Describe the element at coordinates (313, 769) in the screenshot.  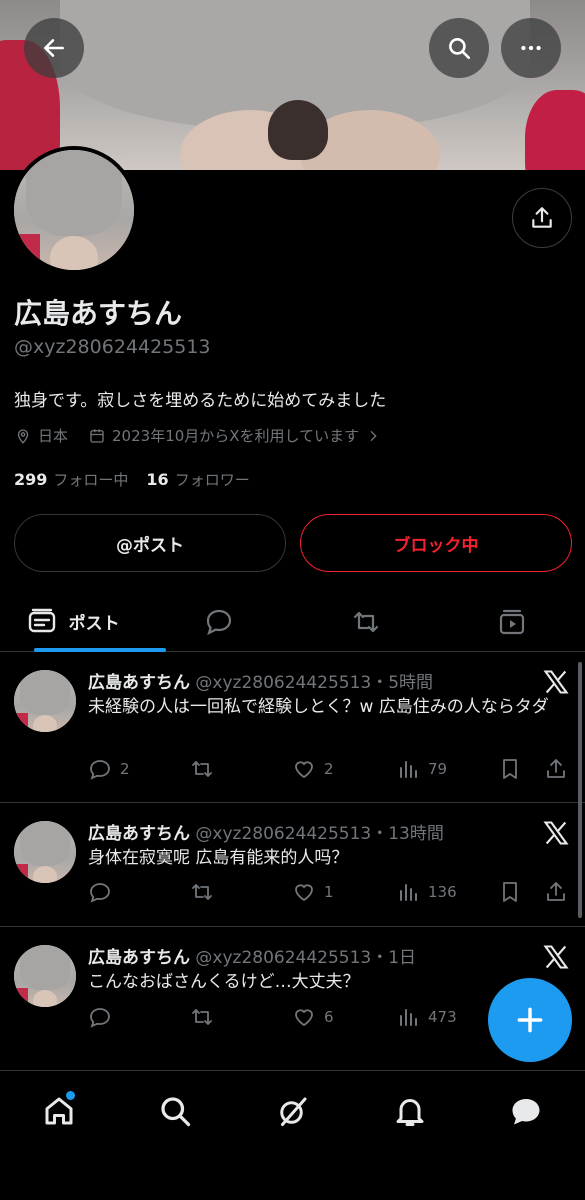
I see `like-button: 2` at that location.